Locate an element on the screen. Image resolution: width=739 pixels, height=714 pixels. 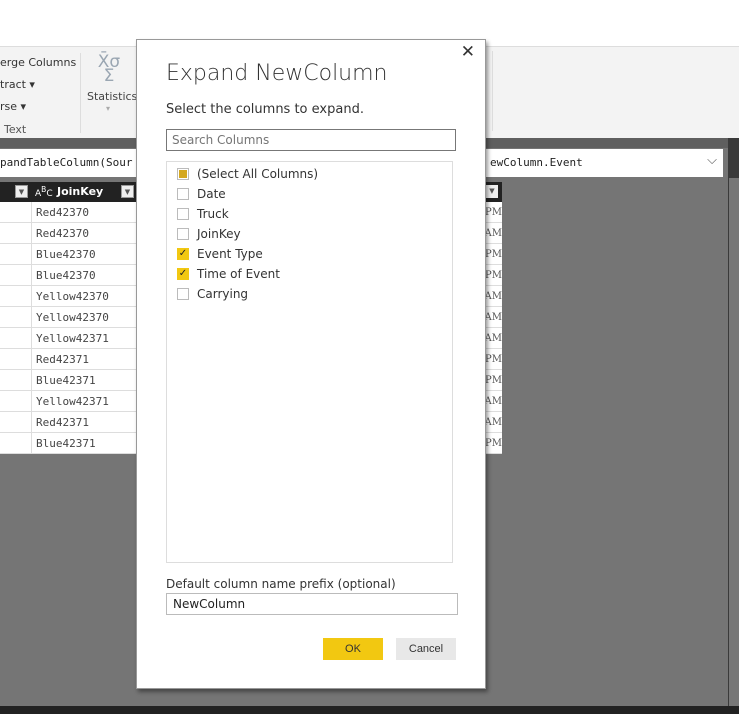
column-option-label: Time of Event is located at coordinates (238, 274).